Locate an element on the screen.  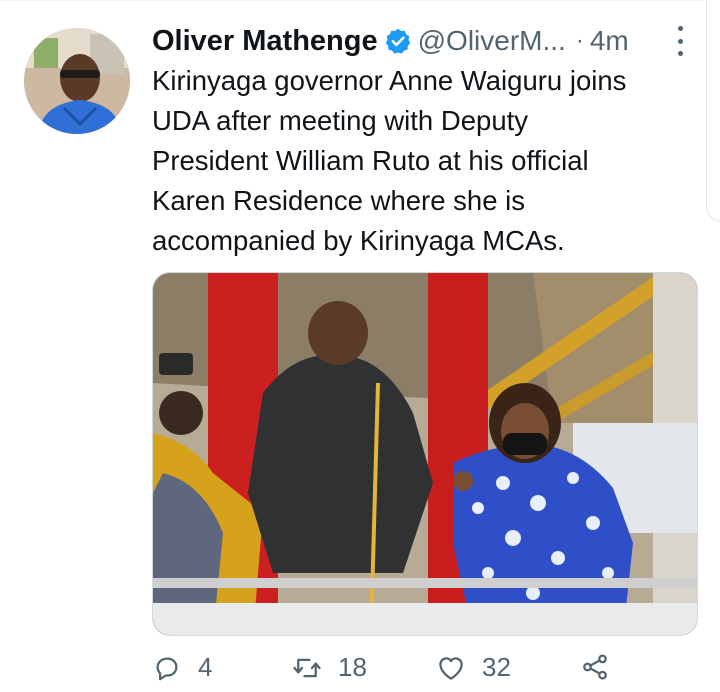
author-name: Oliver Mathenge is located at coordinates (265, 41).